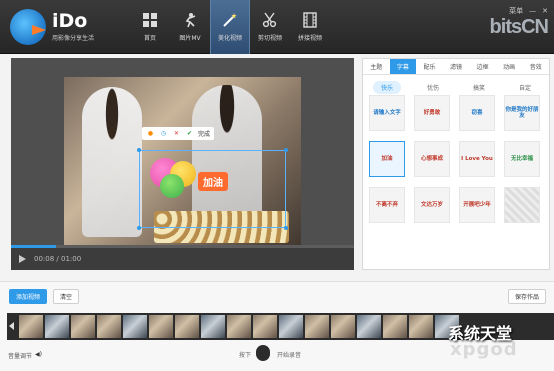 This screenshot has width=554, height=371. I want to click on sticker-categories: 快乐 忧伤 搞笑 自定, so click(456, 84).